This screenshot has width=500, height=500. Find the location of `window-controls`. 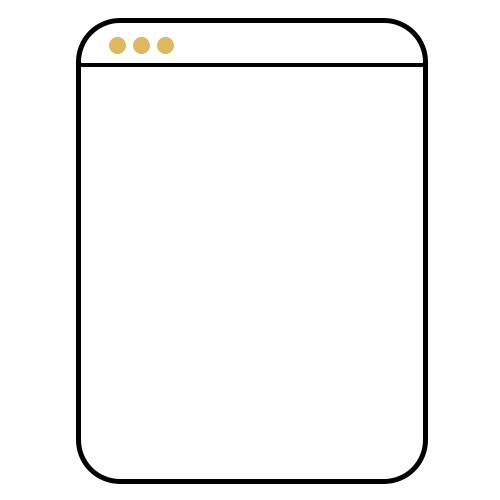

window-controls is located at coordinates (141, 45).